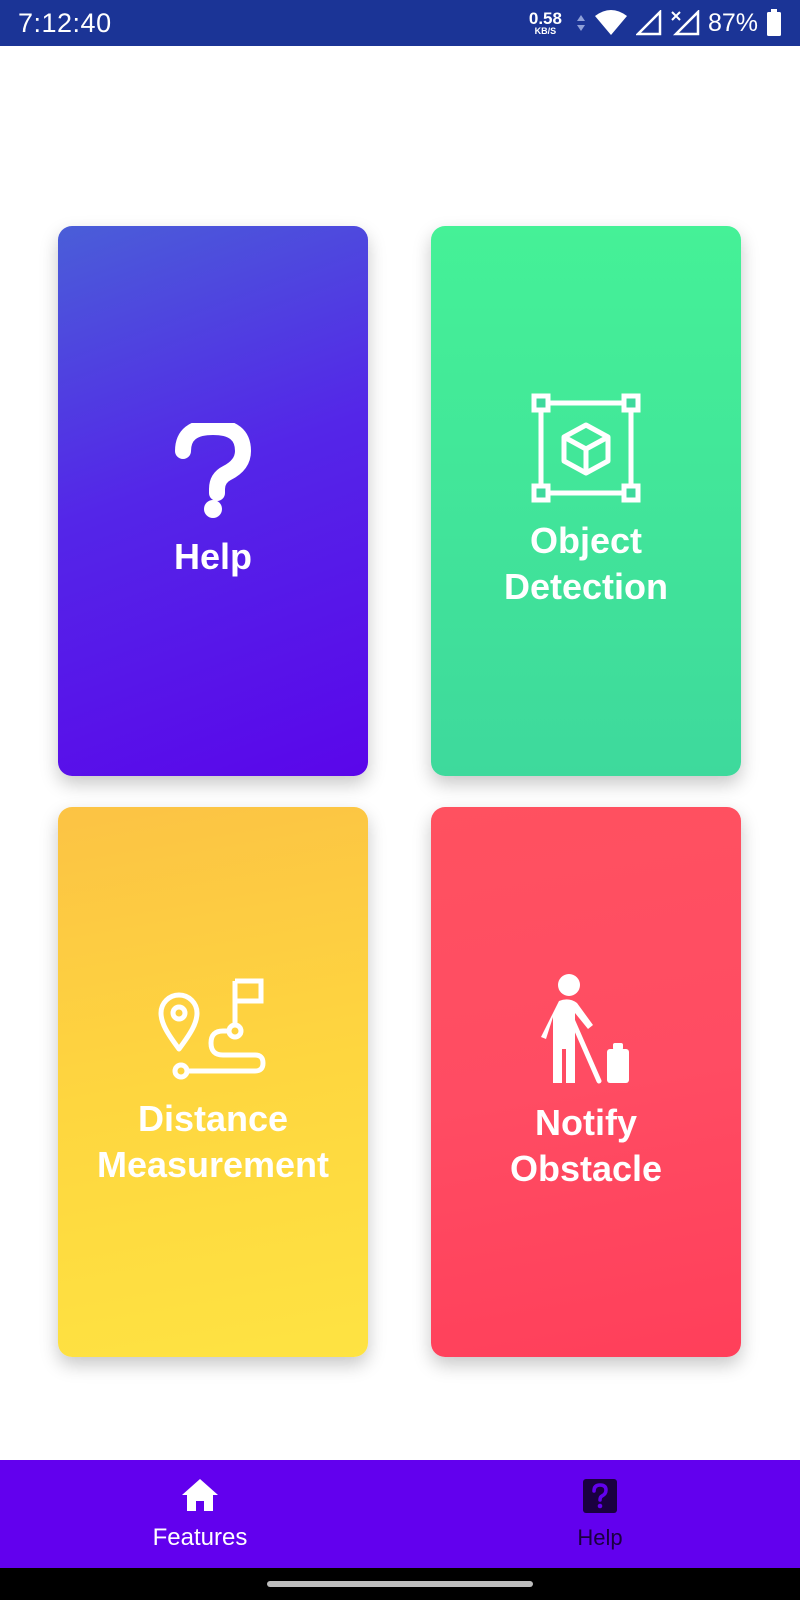 This screenshot has width=800, height=1600. Describe the element at coordinates (586, 1031) in the screenshot. I see `blind-person-obstacle-icon` at that location.